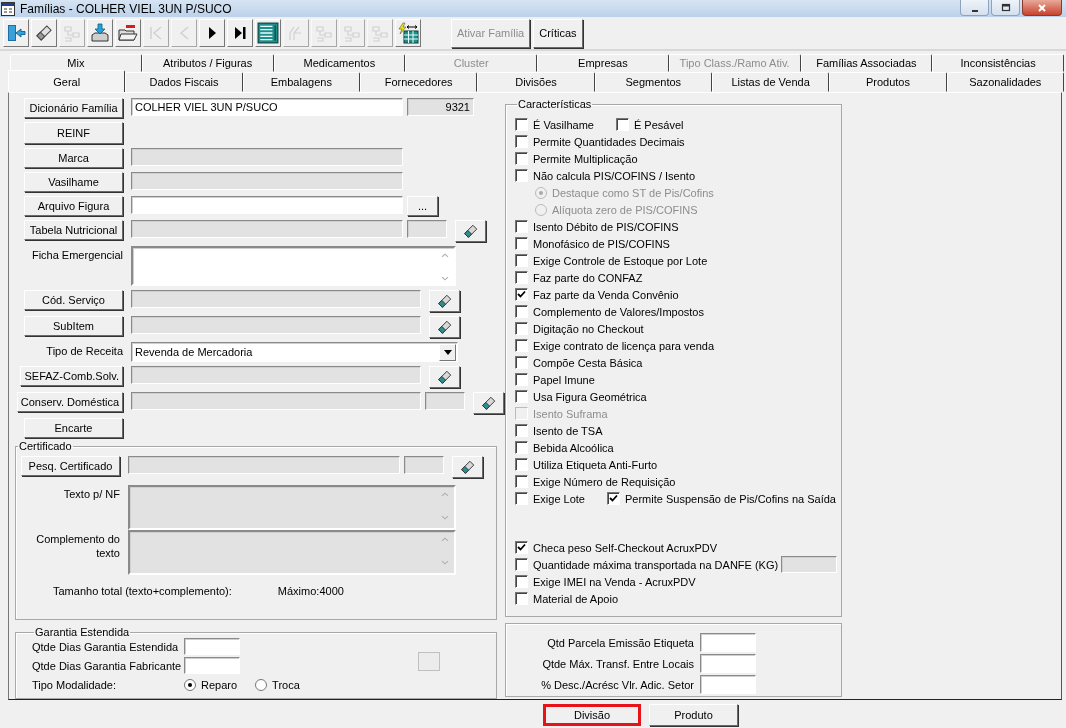 This screenshot has width=1066, height=728. Describe the element at coordinates (558, 33) in the screenshot. I see `toolbar-text-button: Críticas` at that location.